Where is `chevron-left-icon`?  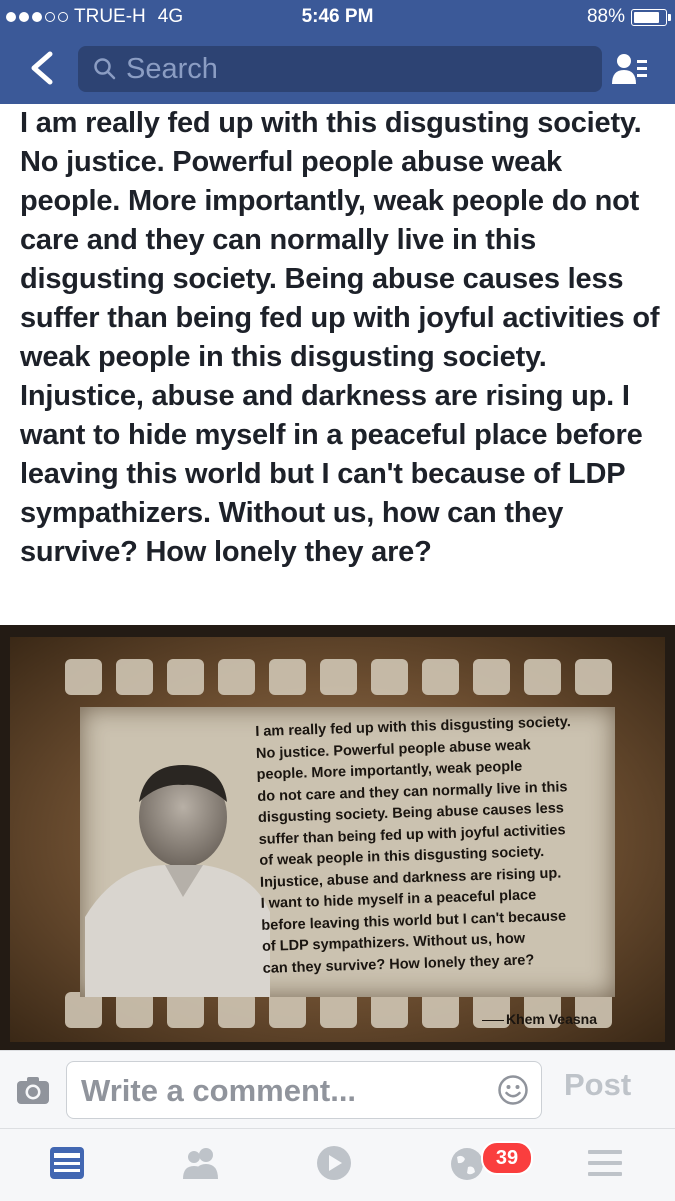
chevron-left-icon is located at coordinates (42, 68).